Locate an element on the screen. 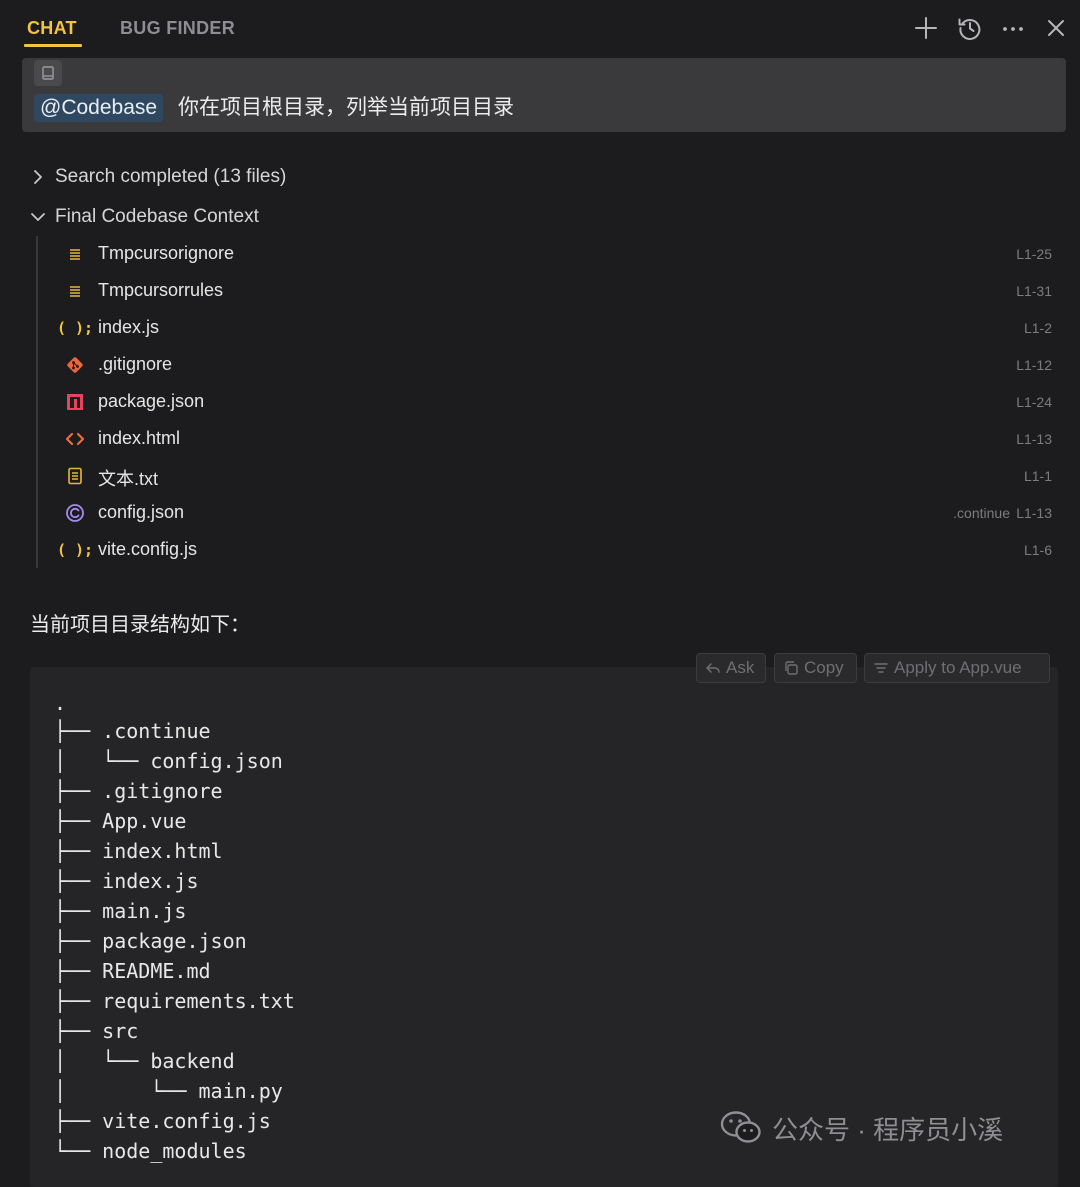 The height and width of the screenshot is (1187, 1080). line-range: L1-12 is located at coordinates (1034, 365).